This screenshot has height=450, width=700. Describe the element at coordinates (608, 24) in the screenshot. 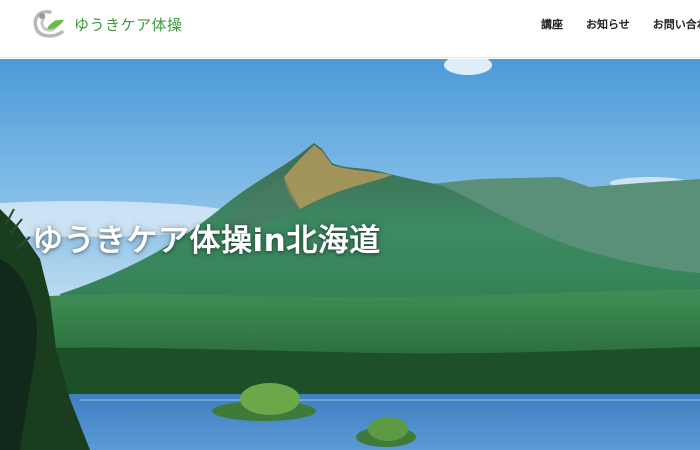

I see `nav-item-news: お知らせ` at that location.